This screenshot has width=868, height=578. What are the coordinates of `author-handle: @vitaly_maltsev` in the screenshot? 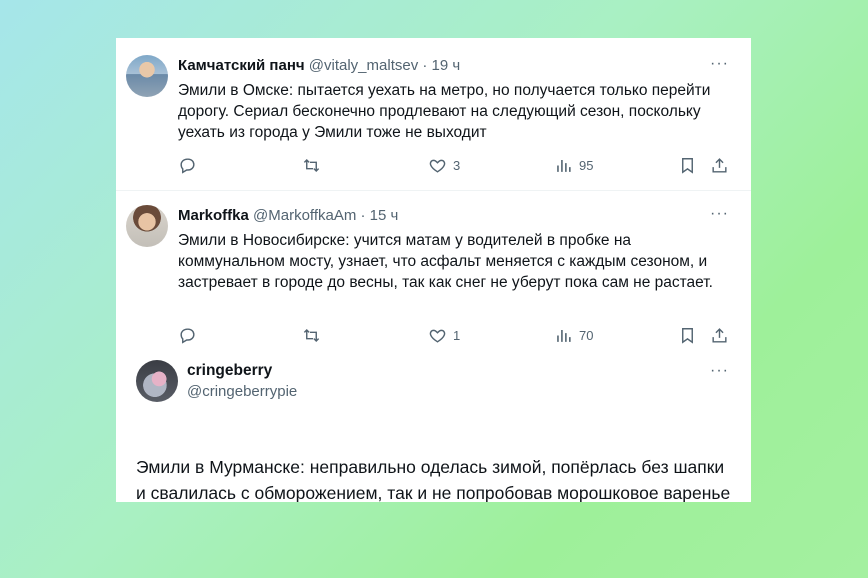 It's located at (363, 65).